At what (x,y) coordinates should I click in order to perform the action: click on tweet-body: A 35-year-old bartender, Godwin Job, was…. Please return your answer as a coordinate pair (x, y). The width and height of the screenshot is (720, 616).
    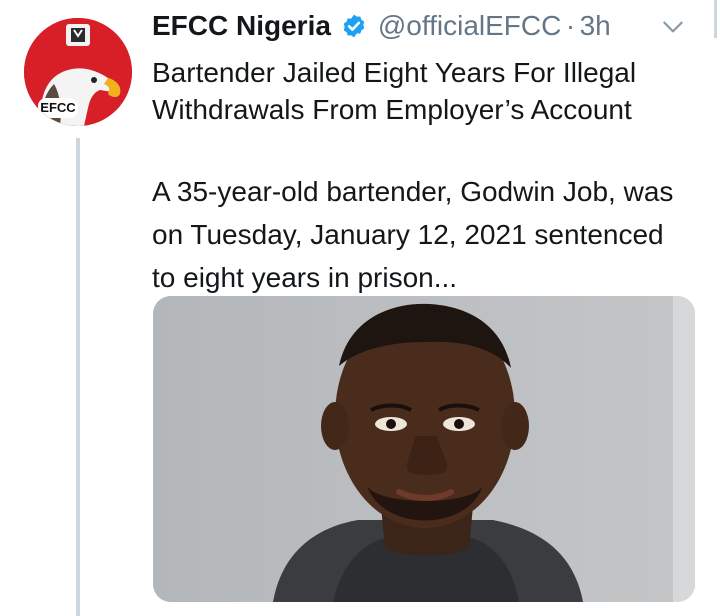
    Looking at the image, I should click on (413, 234).